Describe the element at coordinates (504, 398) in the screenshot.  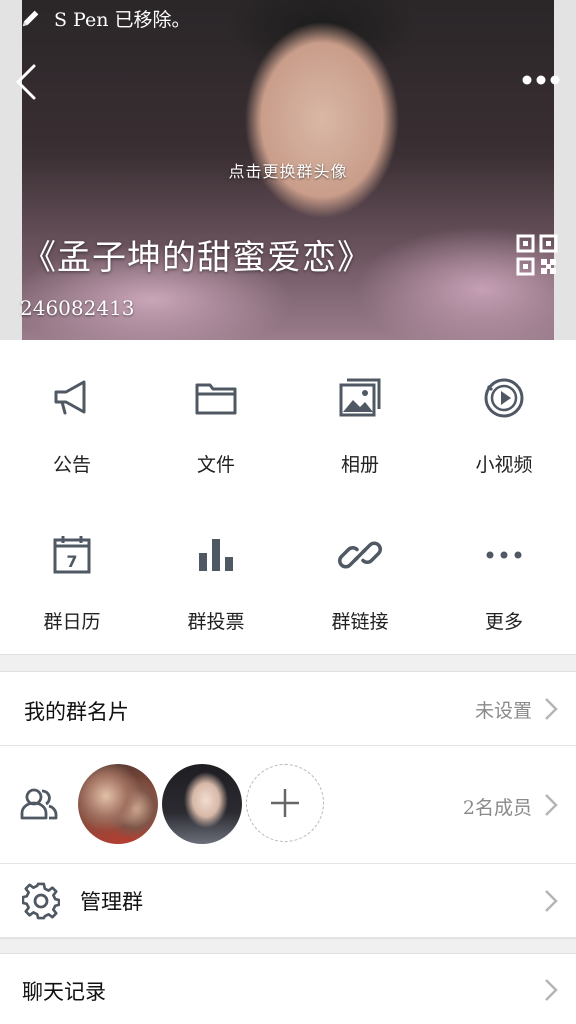
I see `video-icon` at that location.